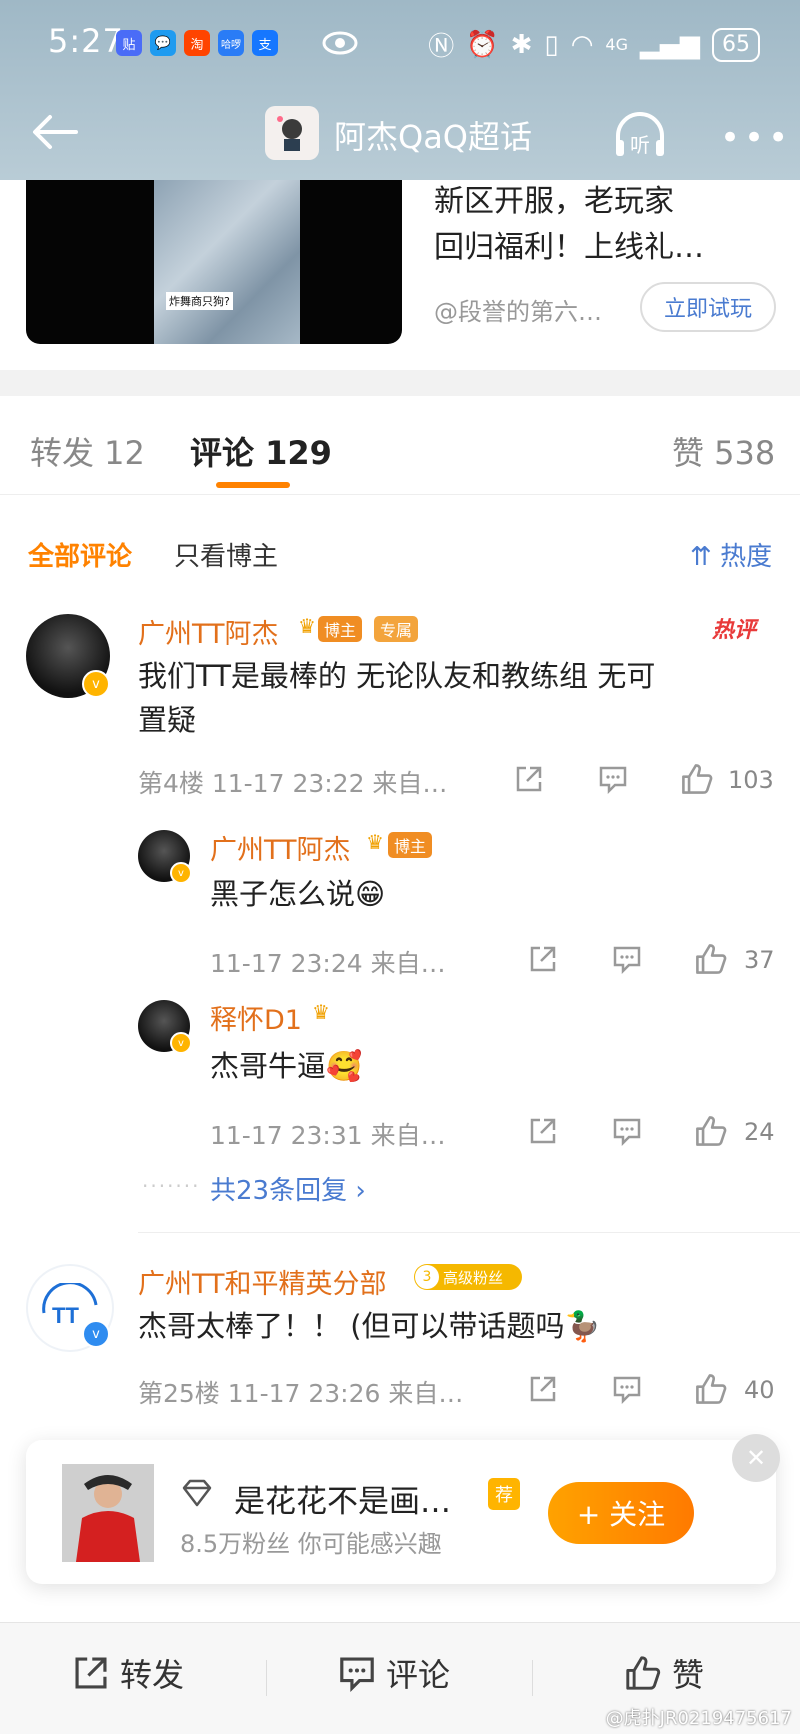 This screenshot has height=1734, width=800. I want to click on headphones-listen-icon: 听, so click(640, 135).